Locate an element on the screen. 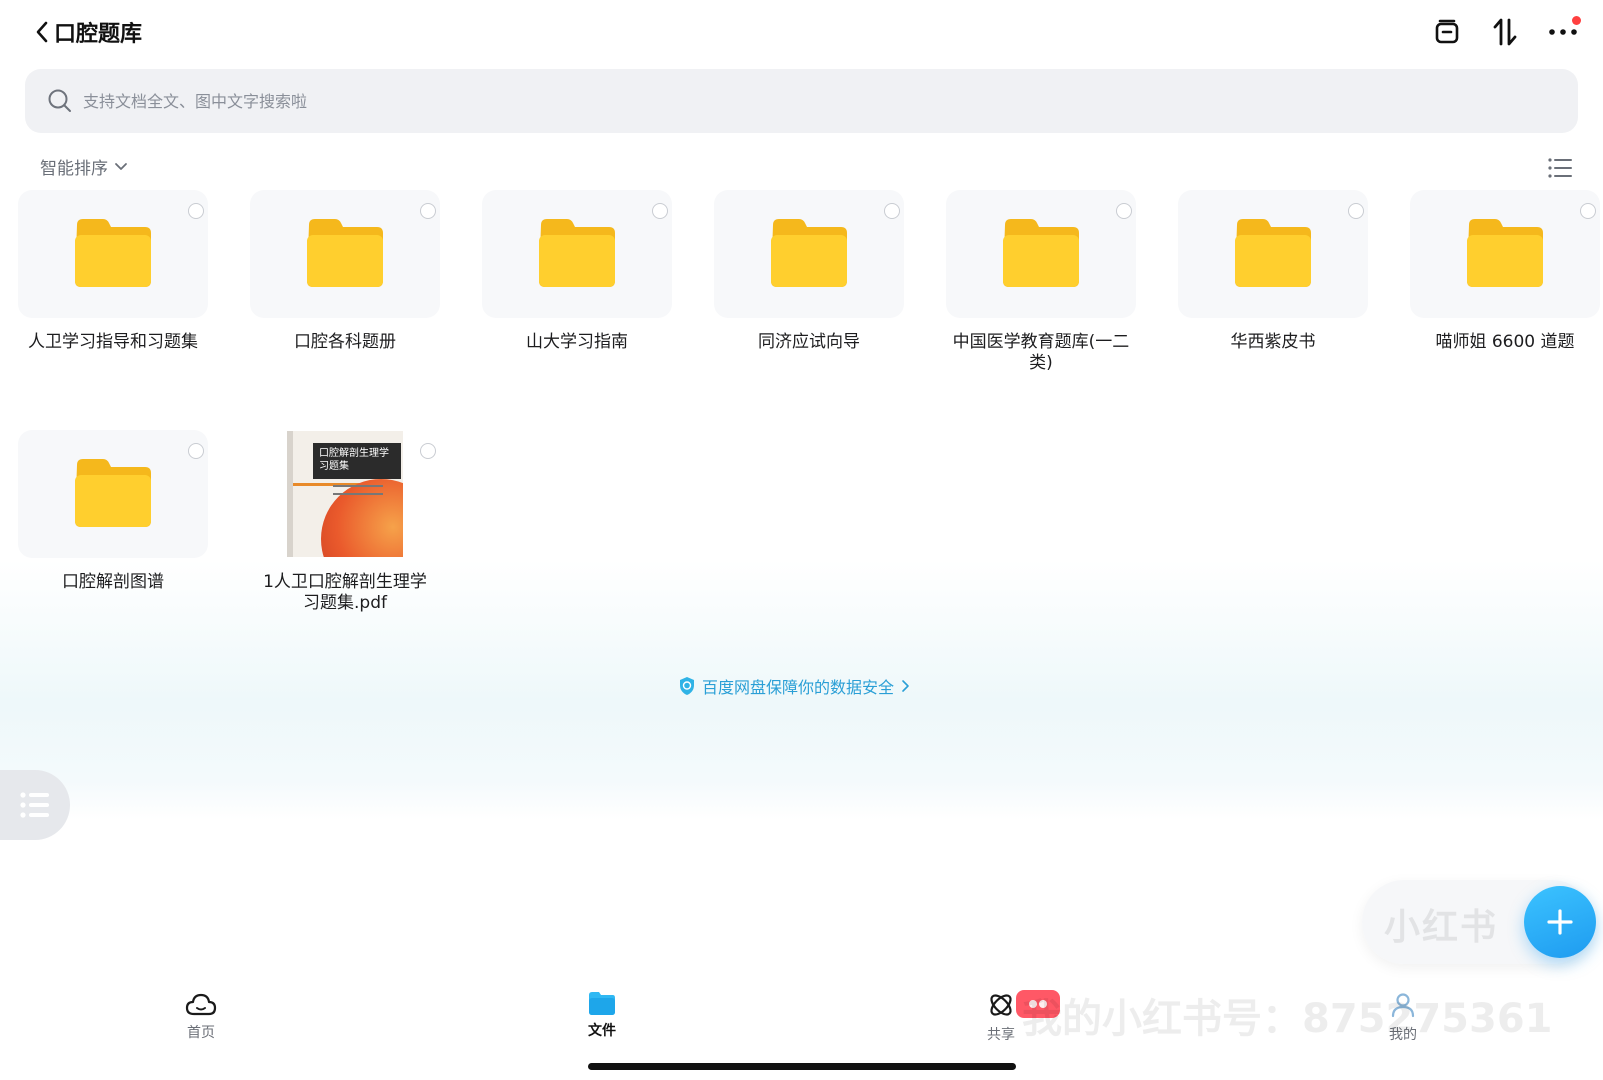 This screenshot has width=1603, height=1080. folder-tile: 华西紫皮书 is located at coordinates (1273, 271).